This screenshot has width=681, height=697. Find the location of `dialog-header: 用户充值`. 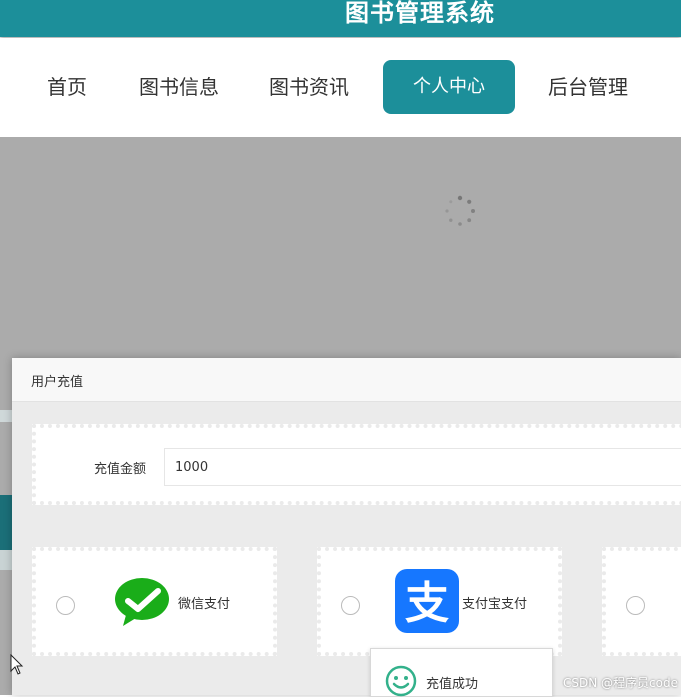

dialog-header: 用户充值 is located at coordinates (346, 380).